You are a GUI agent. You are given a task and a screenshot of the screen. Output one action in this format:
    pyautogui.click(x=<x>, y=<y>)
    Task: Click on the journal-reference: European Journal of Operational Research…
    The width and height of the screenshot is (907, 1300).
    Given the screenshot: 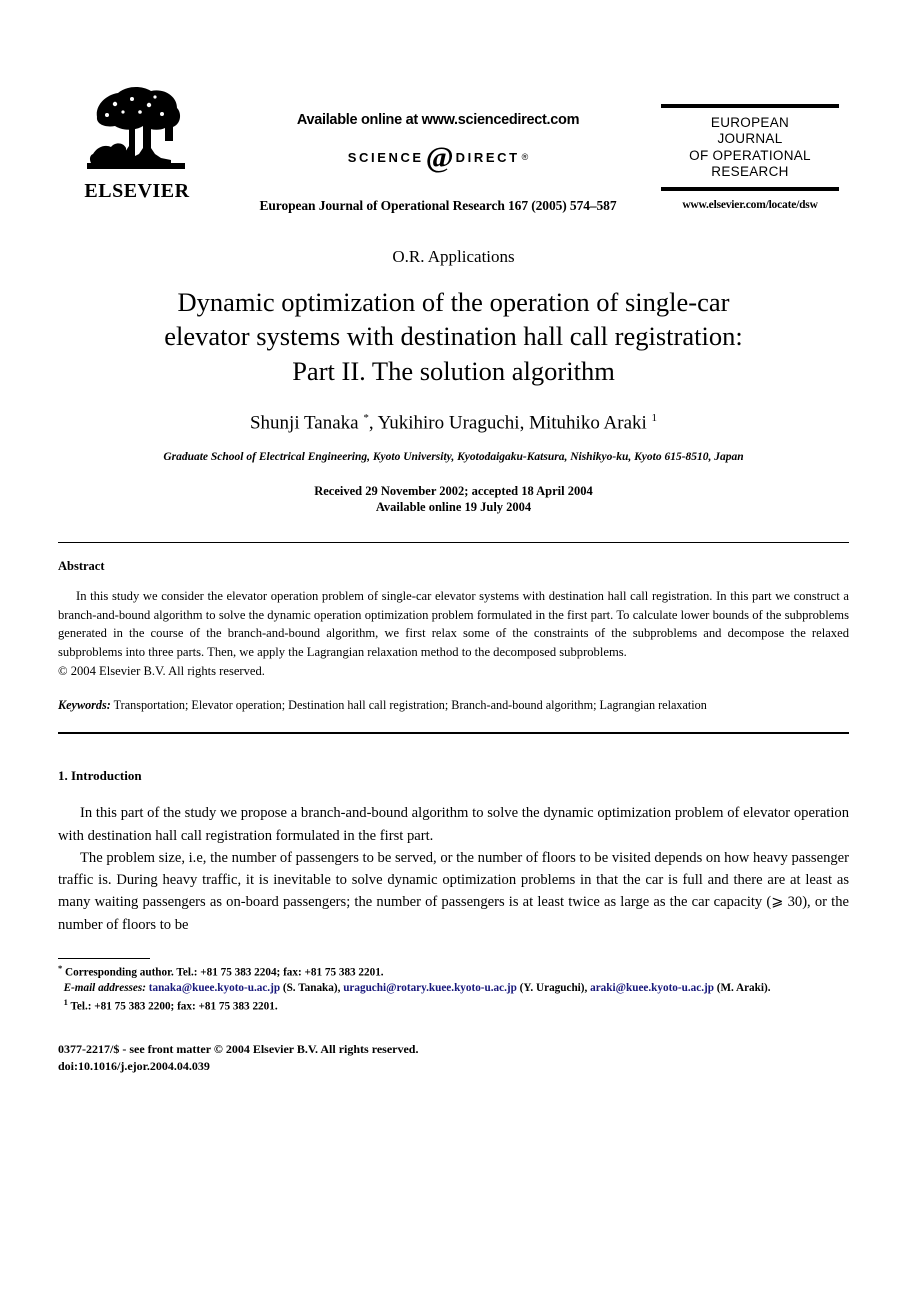 What is the action you would take?
    pyautogui.click(x=438, y=205)
    